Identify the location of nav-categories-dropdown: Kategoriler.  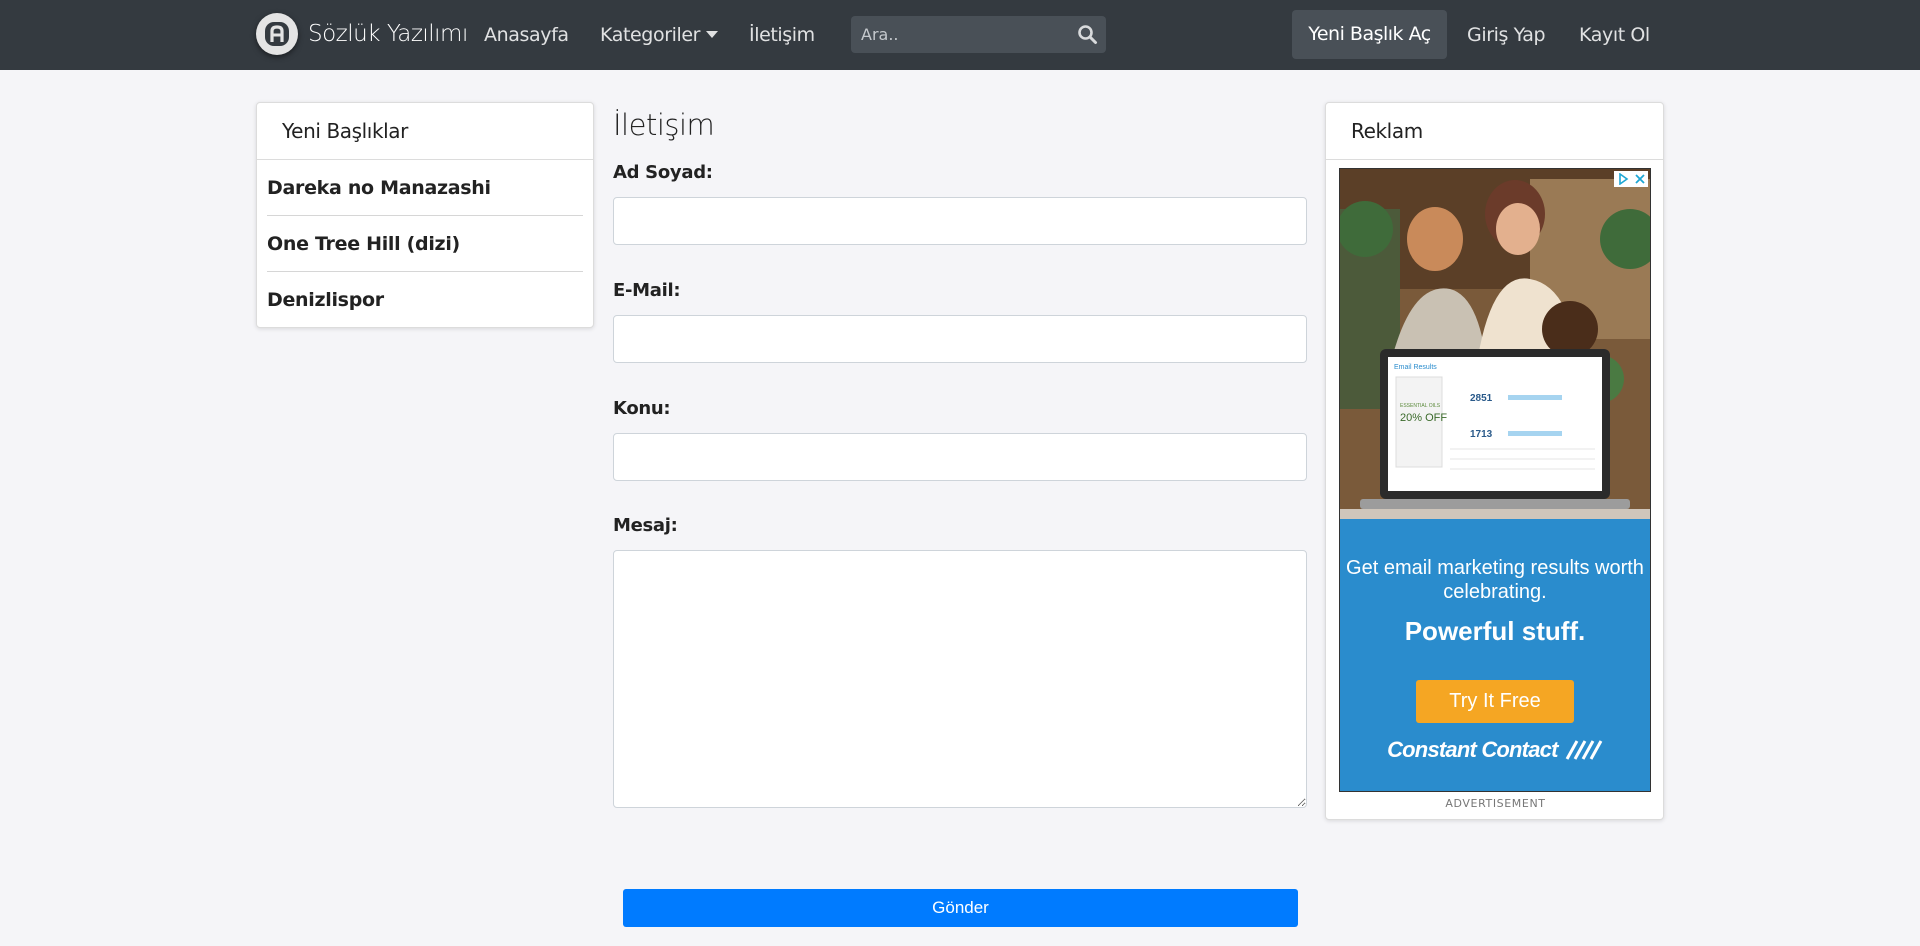
(659, 35).